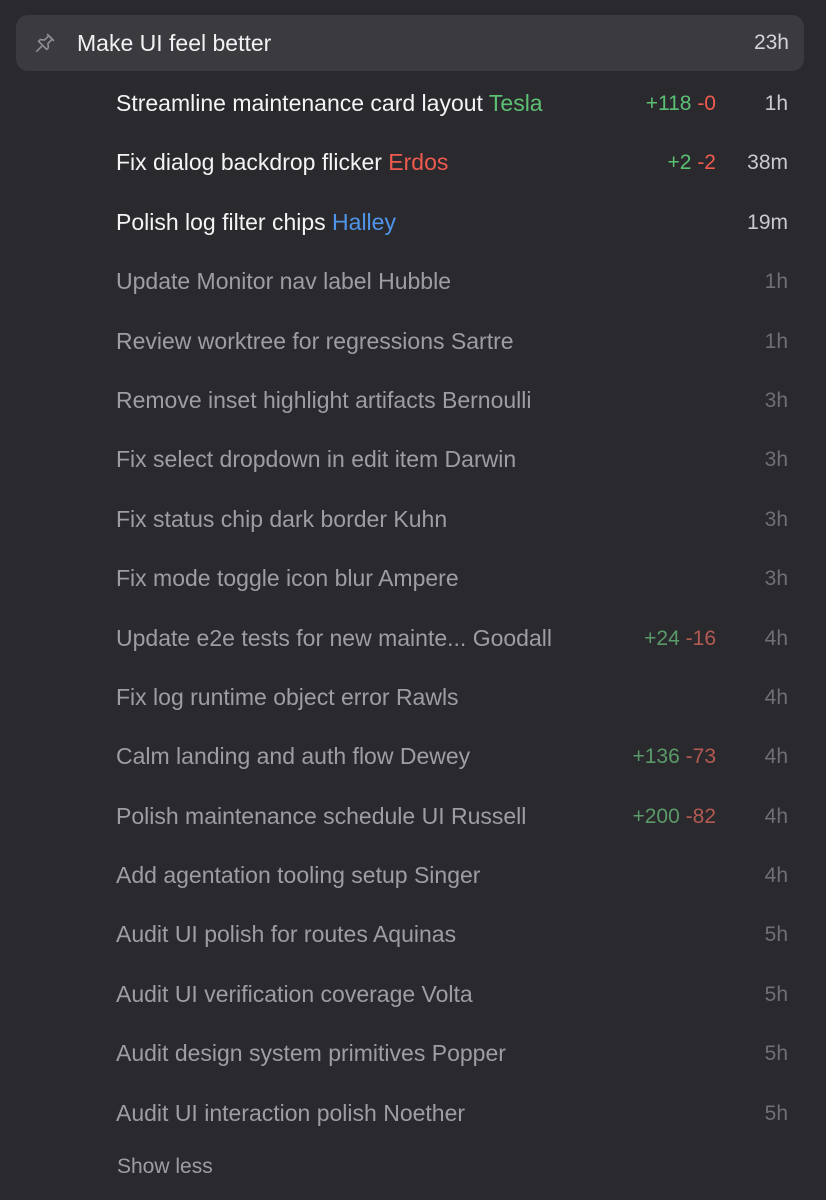 This screenshot has height=1200, width=826. I want to click on task-text: Audit UI interaction polish Noether, so click(290, 1113).